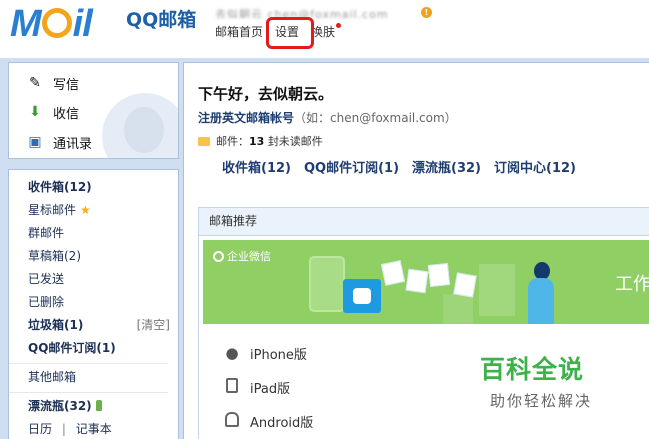 The image size is (649, 439). Describe the element at coordinates (532, 369) in the screenshot. I see `watermark-main: 百科全说` at that location.